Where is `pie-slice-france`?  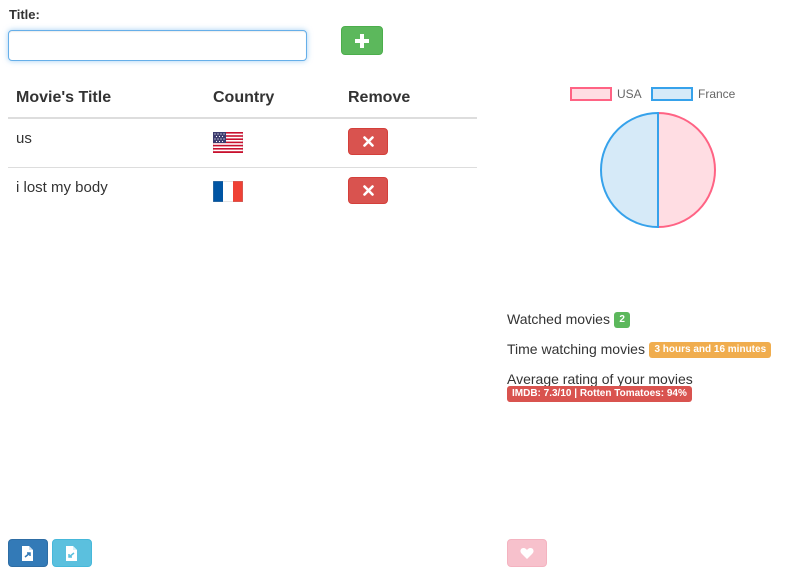 pie-slice-france is located at coordinates (629, 170).